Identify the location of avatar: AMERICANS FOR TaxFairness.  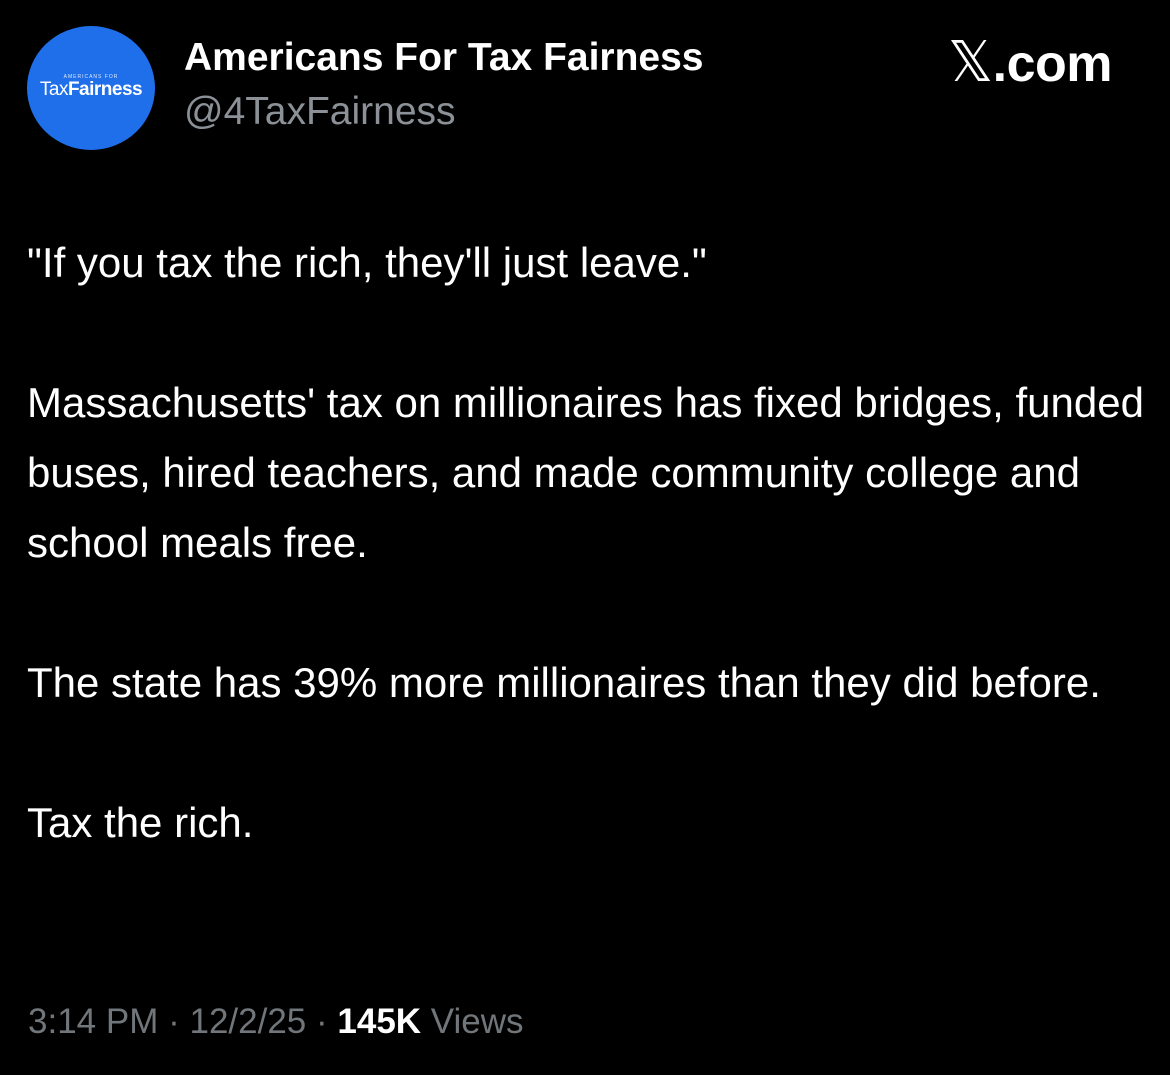
(91, 88).